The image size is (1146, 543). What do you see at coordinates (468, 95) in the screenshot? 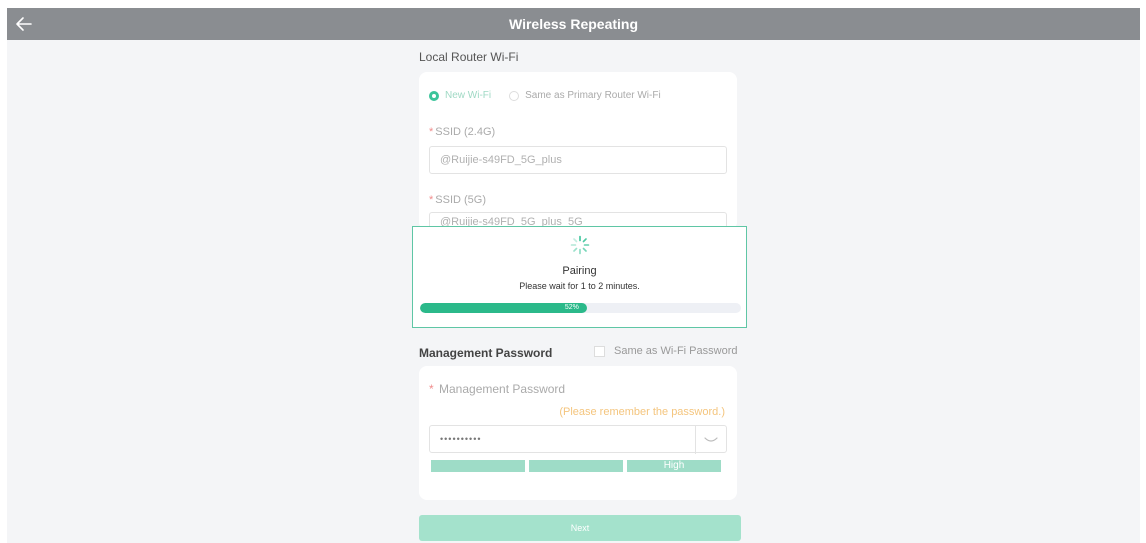
I see `radio-new-wifi-label: New Wi-Fi` at bounding box center [468, 95].